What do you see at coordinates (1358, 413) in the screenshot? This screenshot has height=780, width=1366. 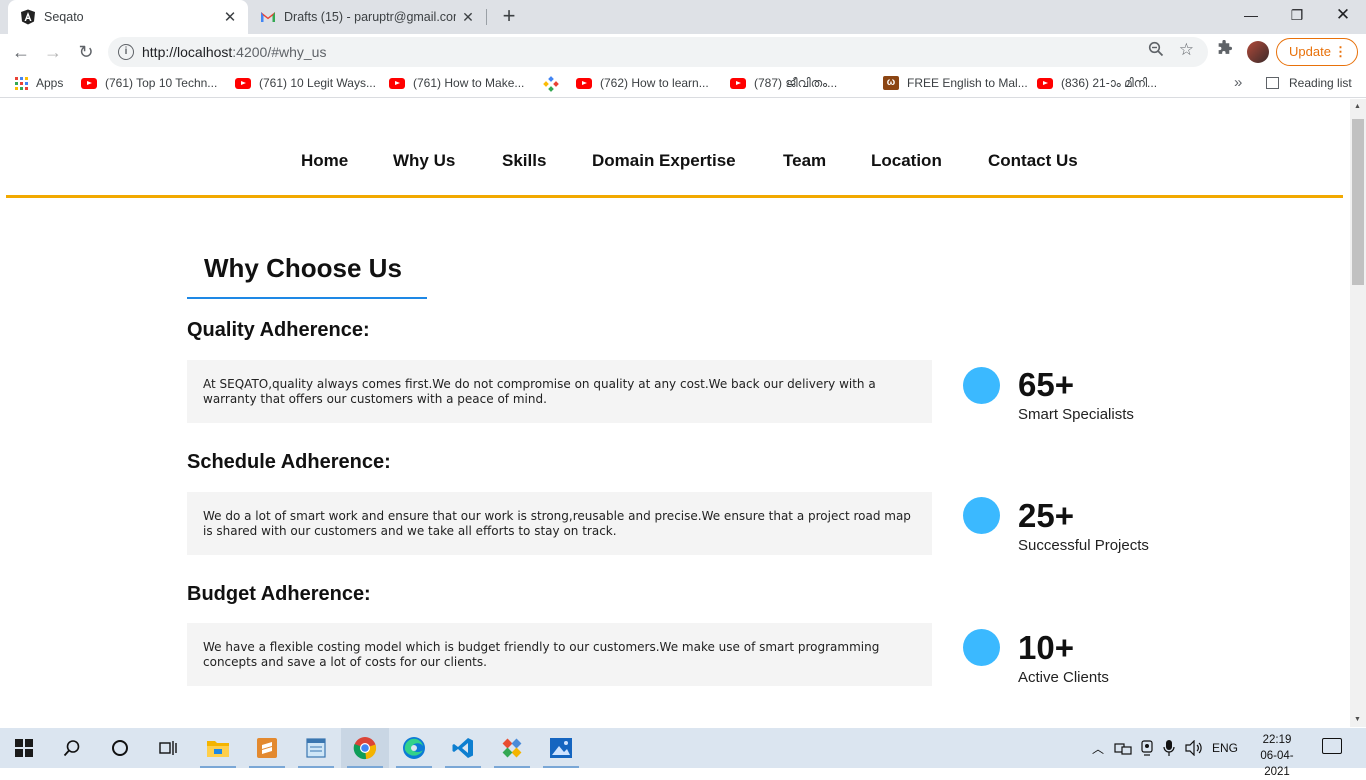 I see `page-scrollbar: ▲ ▼` at bounding box center [1358, 413].